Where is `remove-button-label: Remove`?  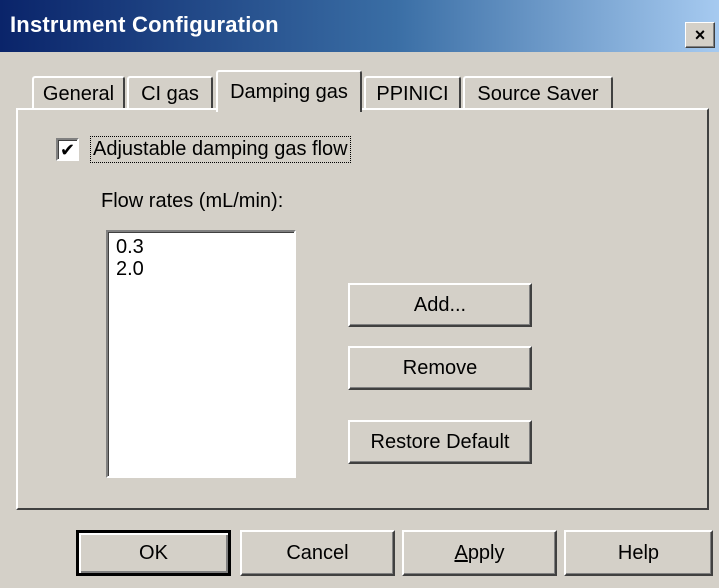
remove-button-label: Remove is located at coordinates (440, 367).